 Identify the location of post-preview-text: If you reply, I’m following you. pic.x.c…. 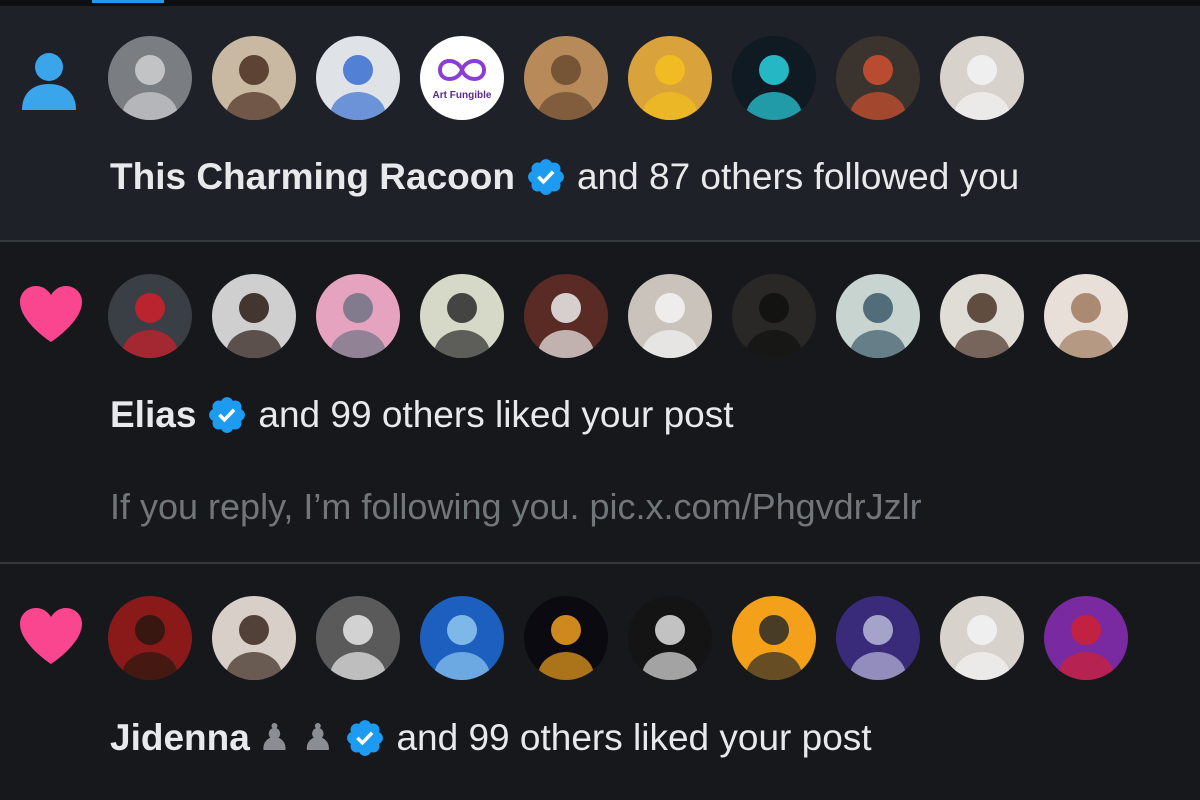
(516, 507).